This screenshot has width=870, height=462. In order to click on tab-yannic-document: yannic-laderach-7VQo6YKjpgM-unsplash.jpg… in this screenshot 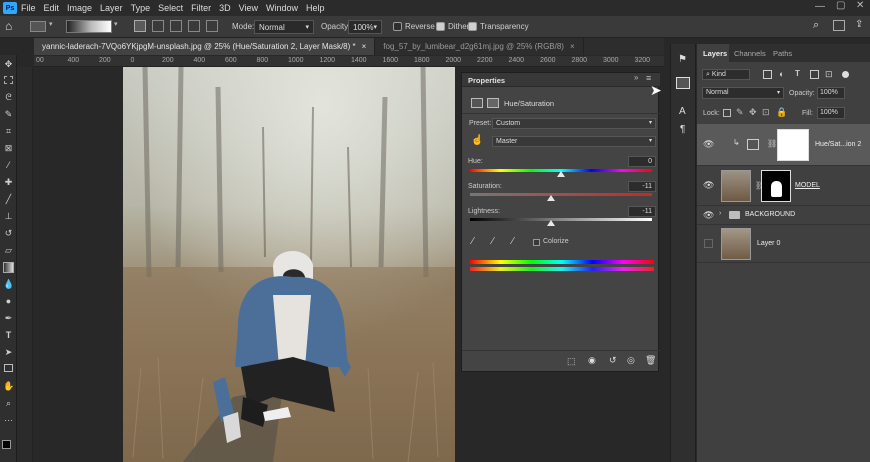, I will do `click(205, 46)`.